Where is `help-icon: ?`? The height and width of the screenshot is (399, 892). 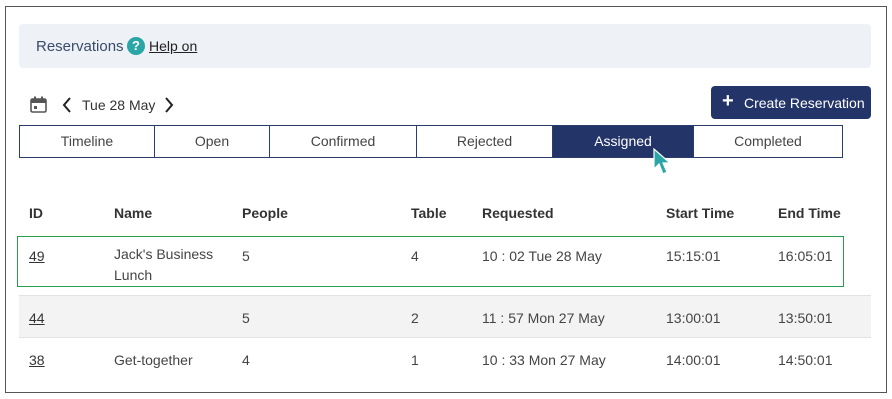
help-icon: ? is located at coordinates (136, 46).